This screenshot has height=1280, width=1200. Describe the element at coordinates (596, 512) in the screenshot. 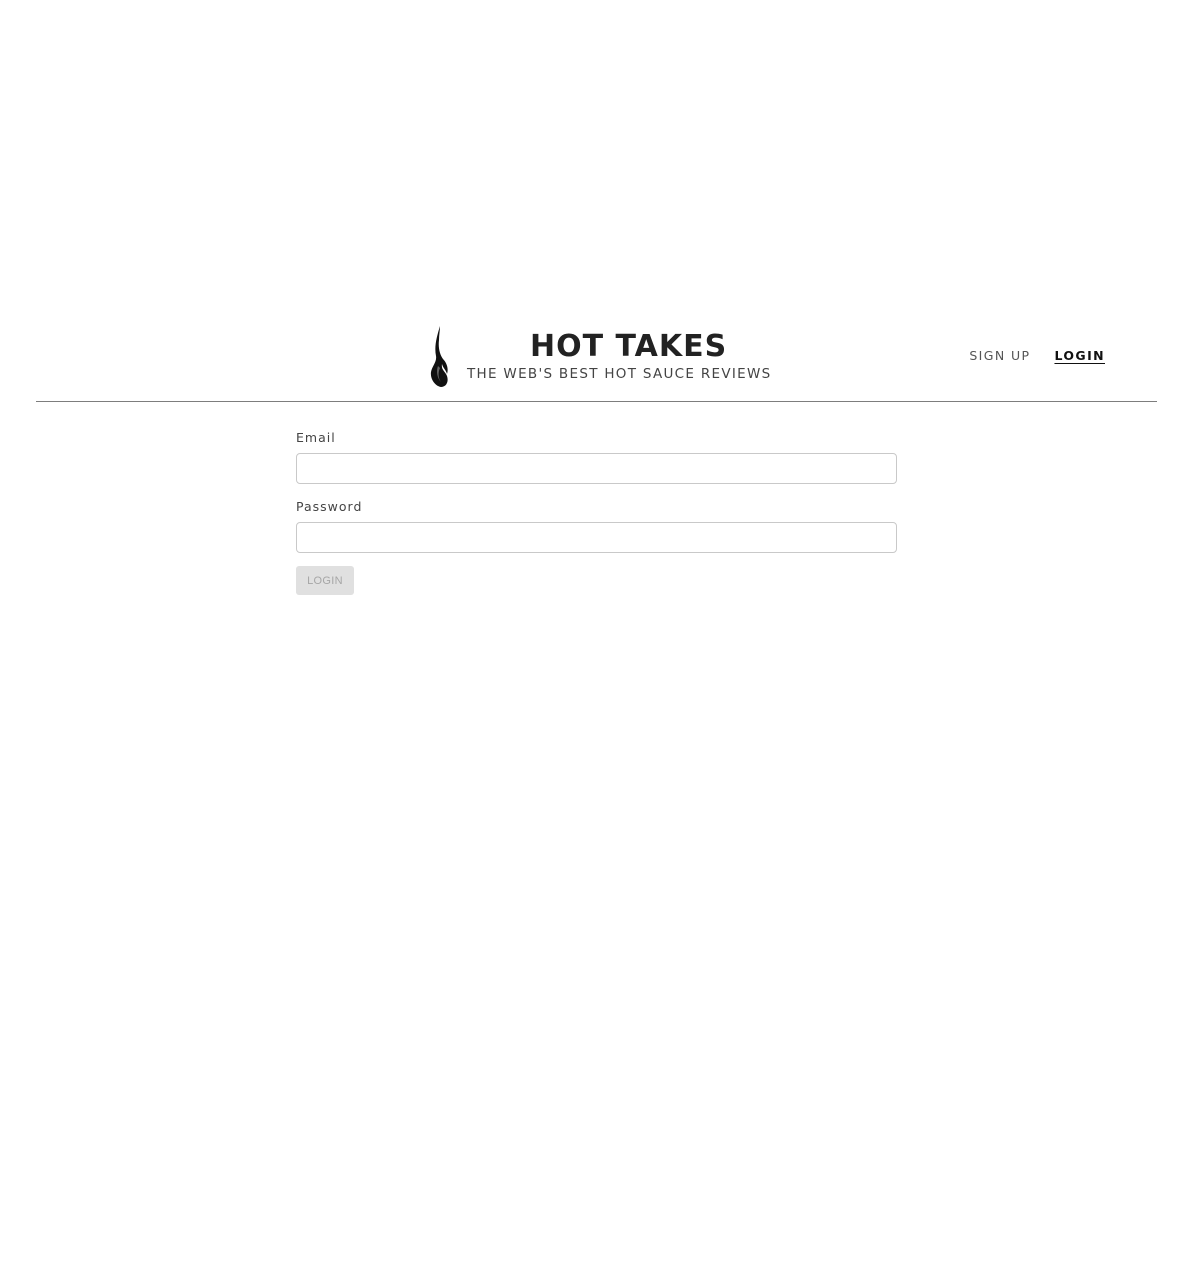

I see `login-form: Email Password LOGIN` at that location.